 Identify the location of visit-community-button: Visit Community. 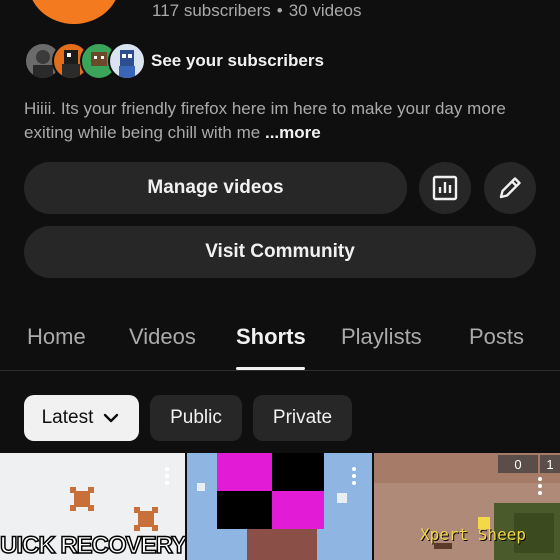
(280, 252).